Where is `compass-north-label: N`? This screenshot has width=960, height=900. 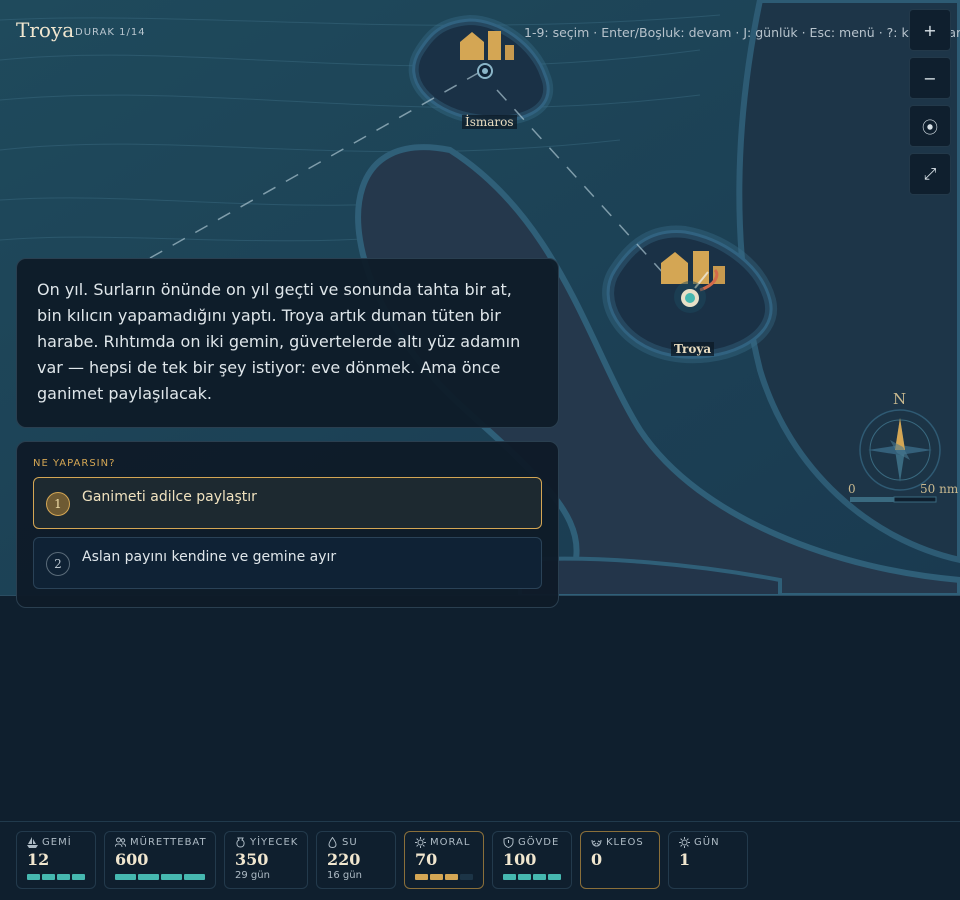
compass-north-label: N is located at coordinates (900, 399).